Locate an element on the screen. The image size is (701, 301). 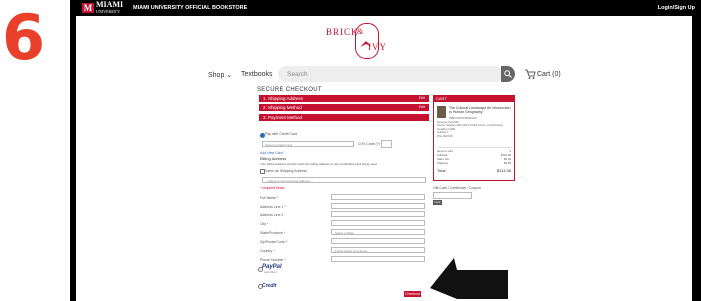
state-select: -Select a State- is located at coordinates (378, 232).